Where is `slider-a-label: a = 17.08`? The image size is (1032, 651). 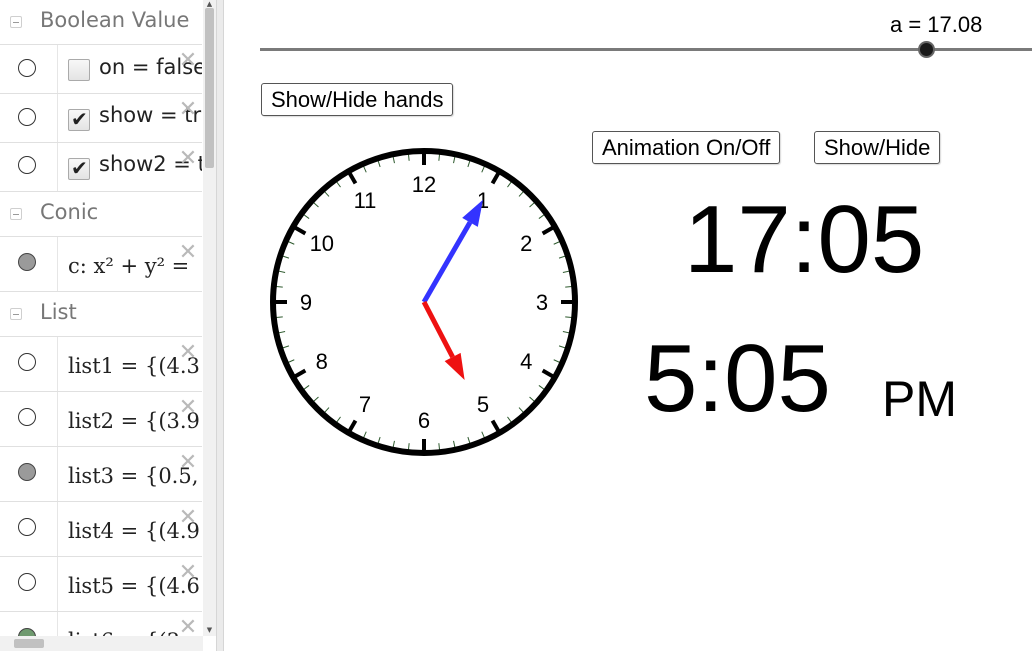 slider-a-label: a = 17.08 is located at coordinates (936, 24).